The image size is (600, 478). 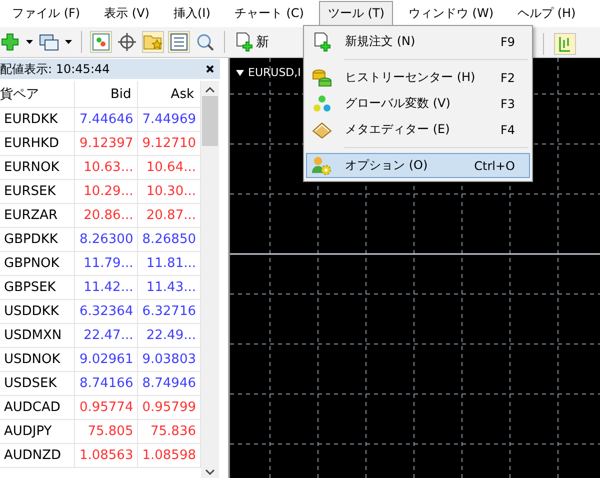 What do you see at coordinates (494, 165) in the screenshot?
I see `shortcut-label: Ctrl+O` at bounding box center [494, 165].